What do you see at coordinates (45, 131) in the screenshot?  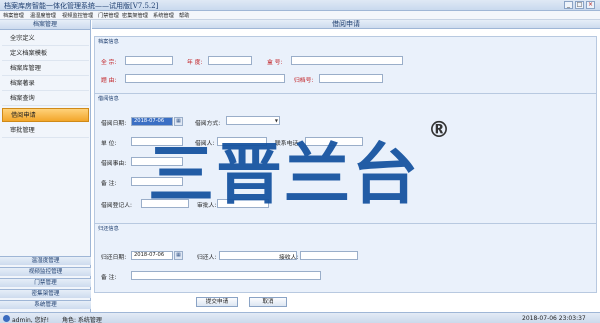 I see `sidebar-item-approval: 审批管理` at bounding box center [45, 131].